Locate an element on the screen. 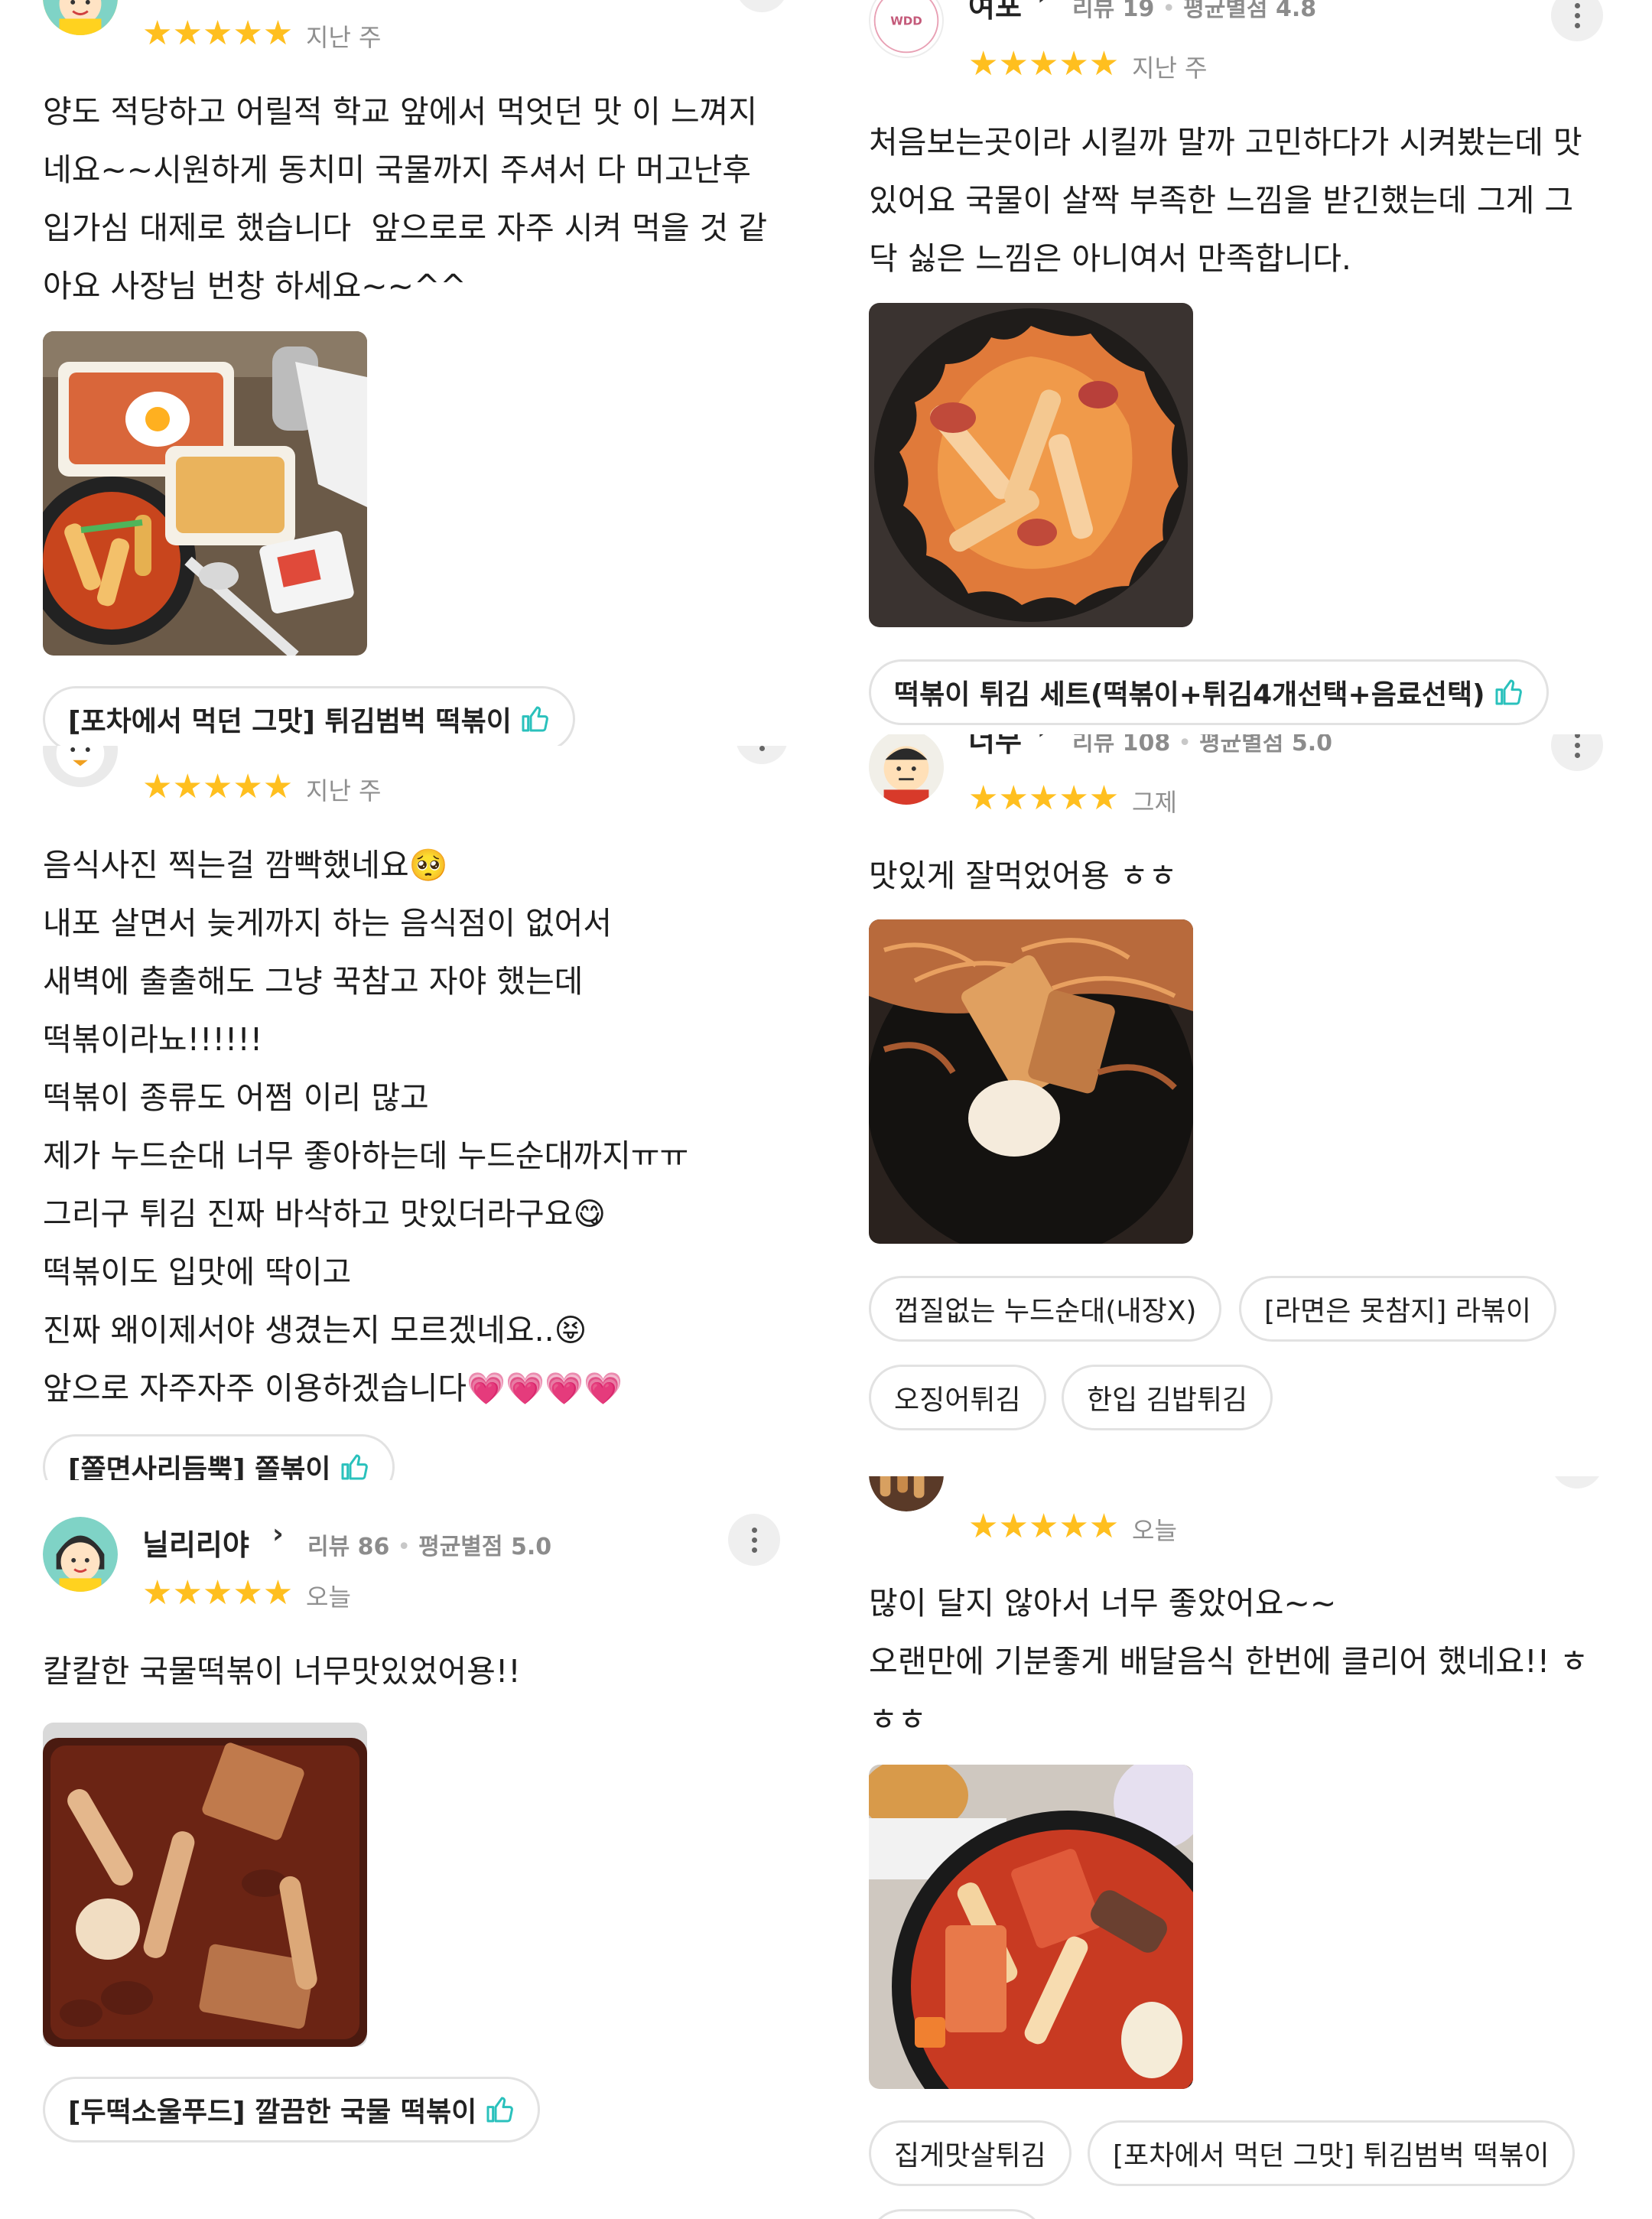 This screenshot has width=1652, height=2219. average-rating: 평균별점 4.8 is located at coordinates (1250, 11).